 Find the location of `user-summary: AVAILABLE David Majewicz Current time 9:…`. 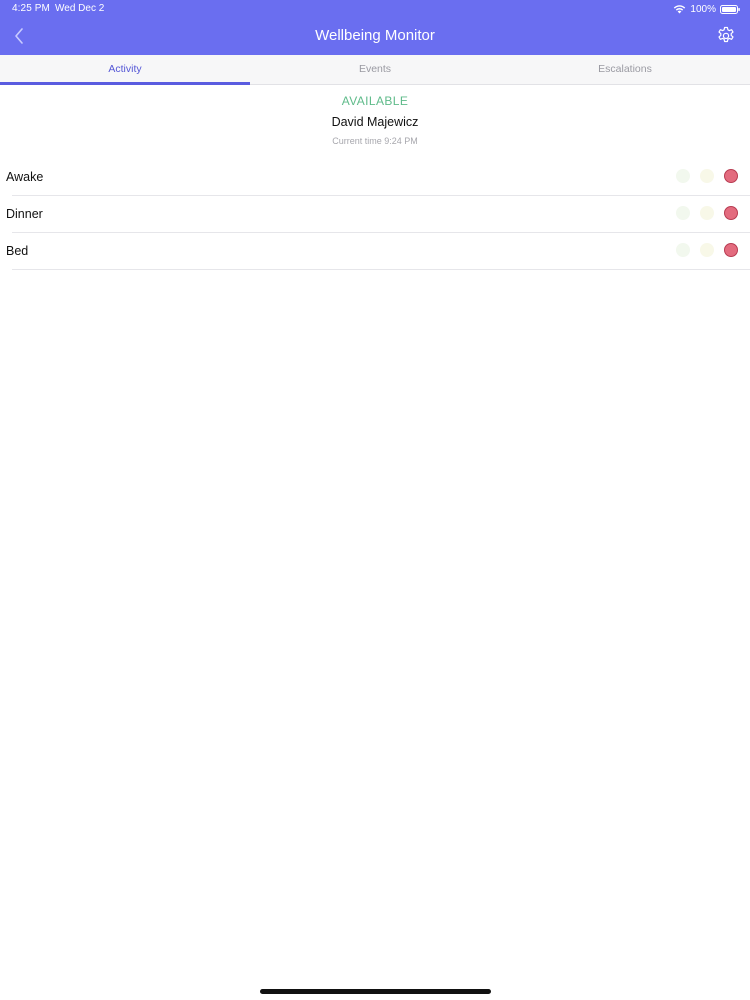

user-summary: AVAILABLE David Majewicz Current time 9:… is located at coordinates (375, 121).